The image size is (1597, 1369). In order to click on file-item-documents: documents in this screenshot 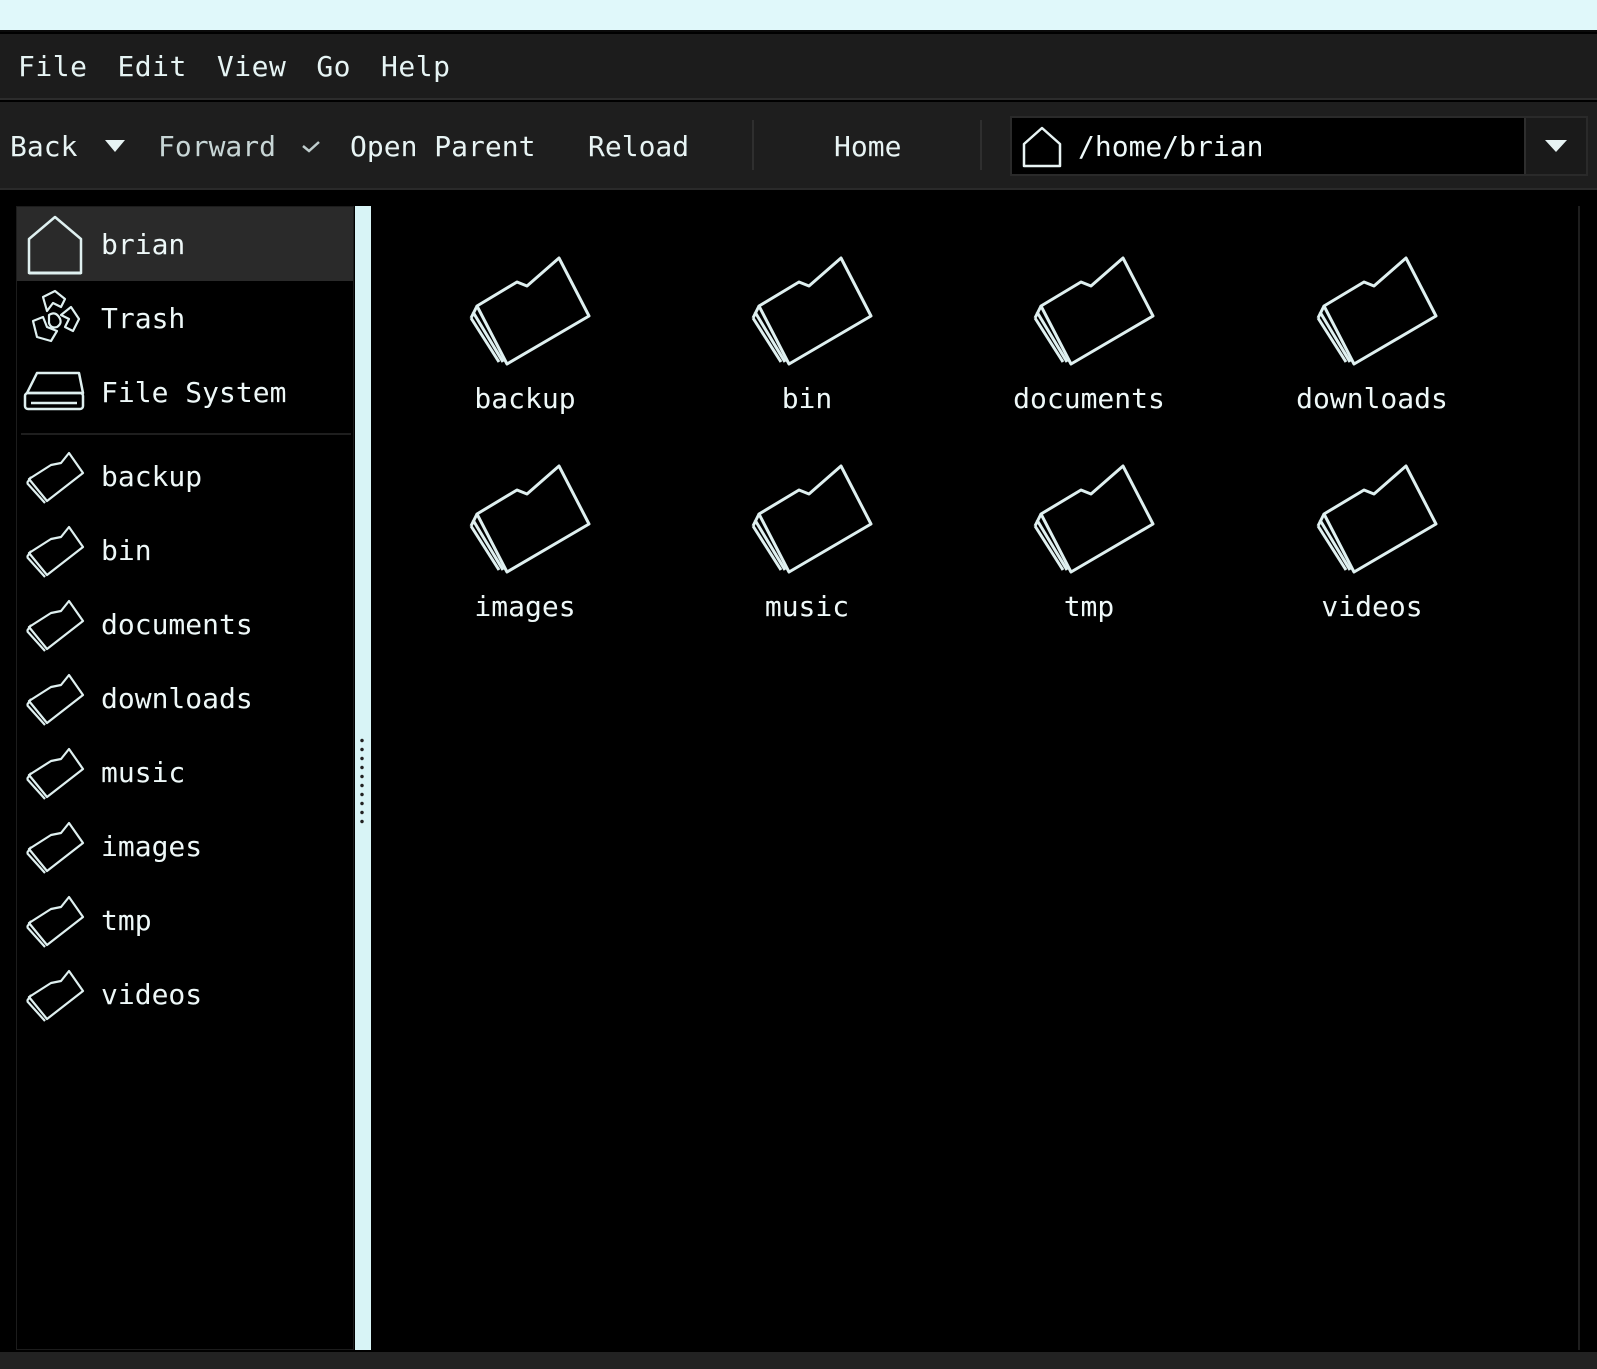, I will do `click(1089, 318)`.